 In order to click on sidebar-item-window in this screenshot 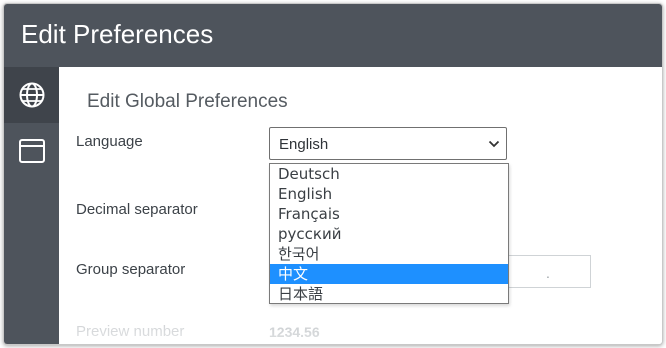, I will do `click(31, 151)`.